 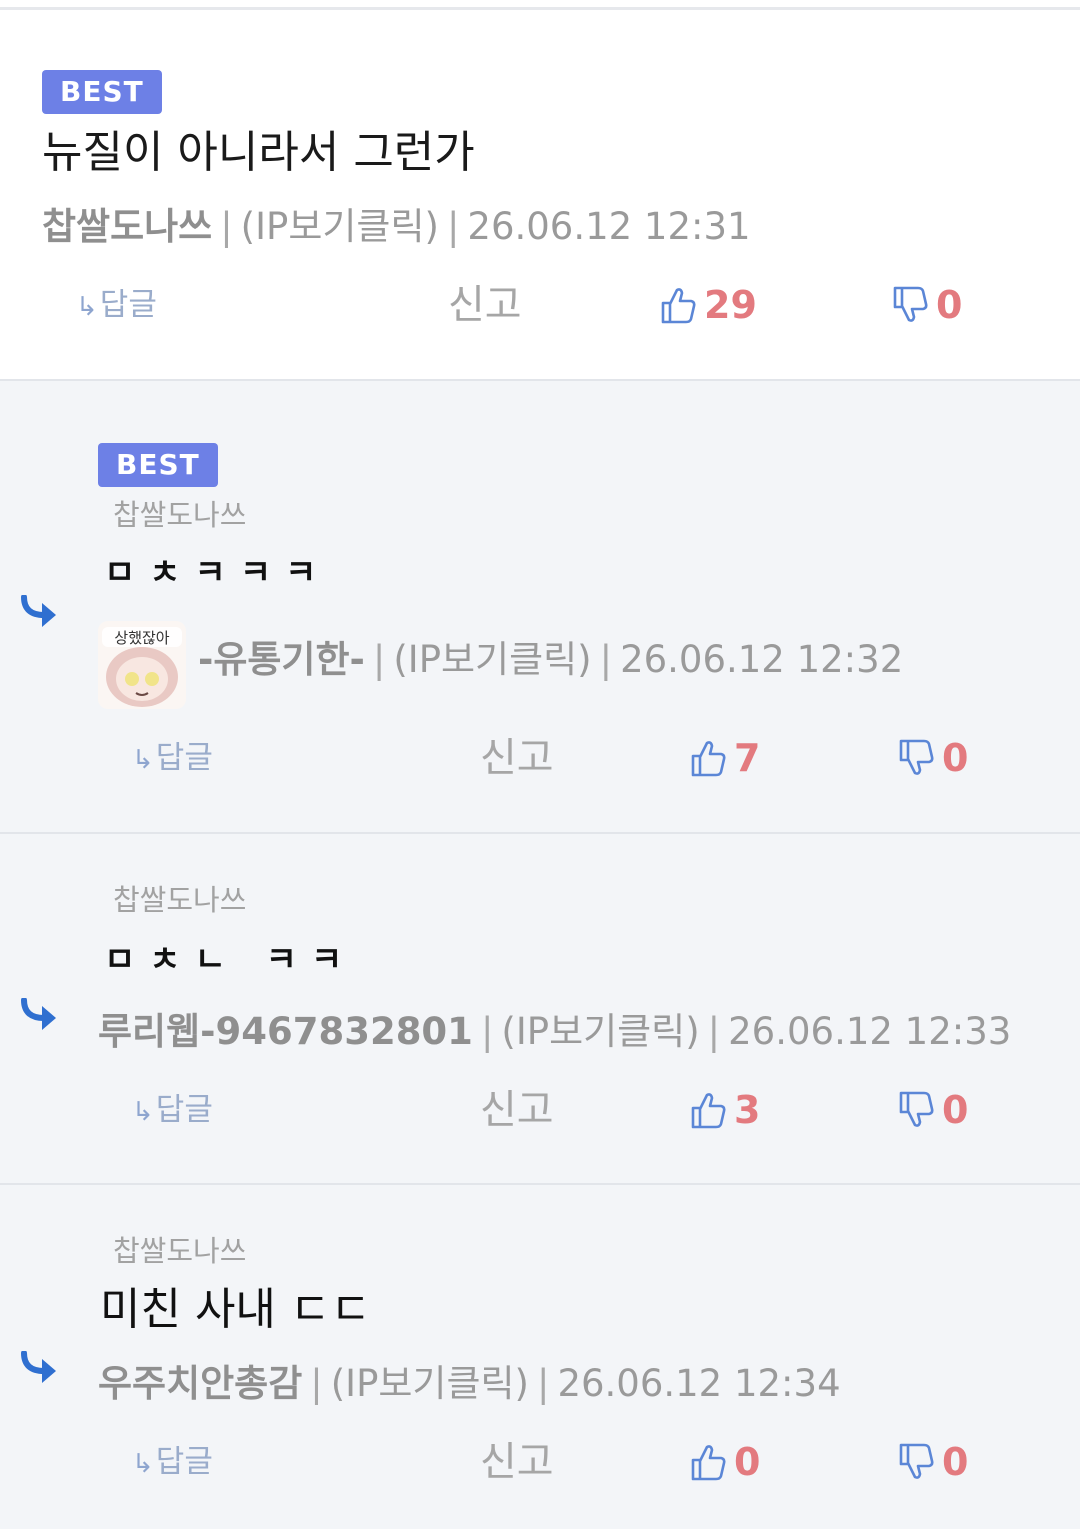 What do you see at coordinates (142, 665) in the screenshot?
I see `anime-girl-avatar-icon: 상했잖아` at bounding box center [142, 665].